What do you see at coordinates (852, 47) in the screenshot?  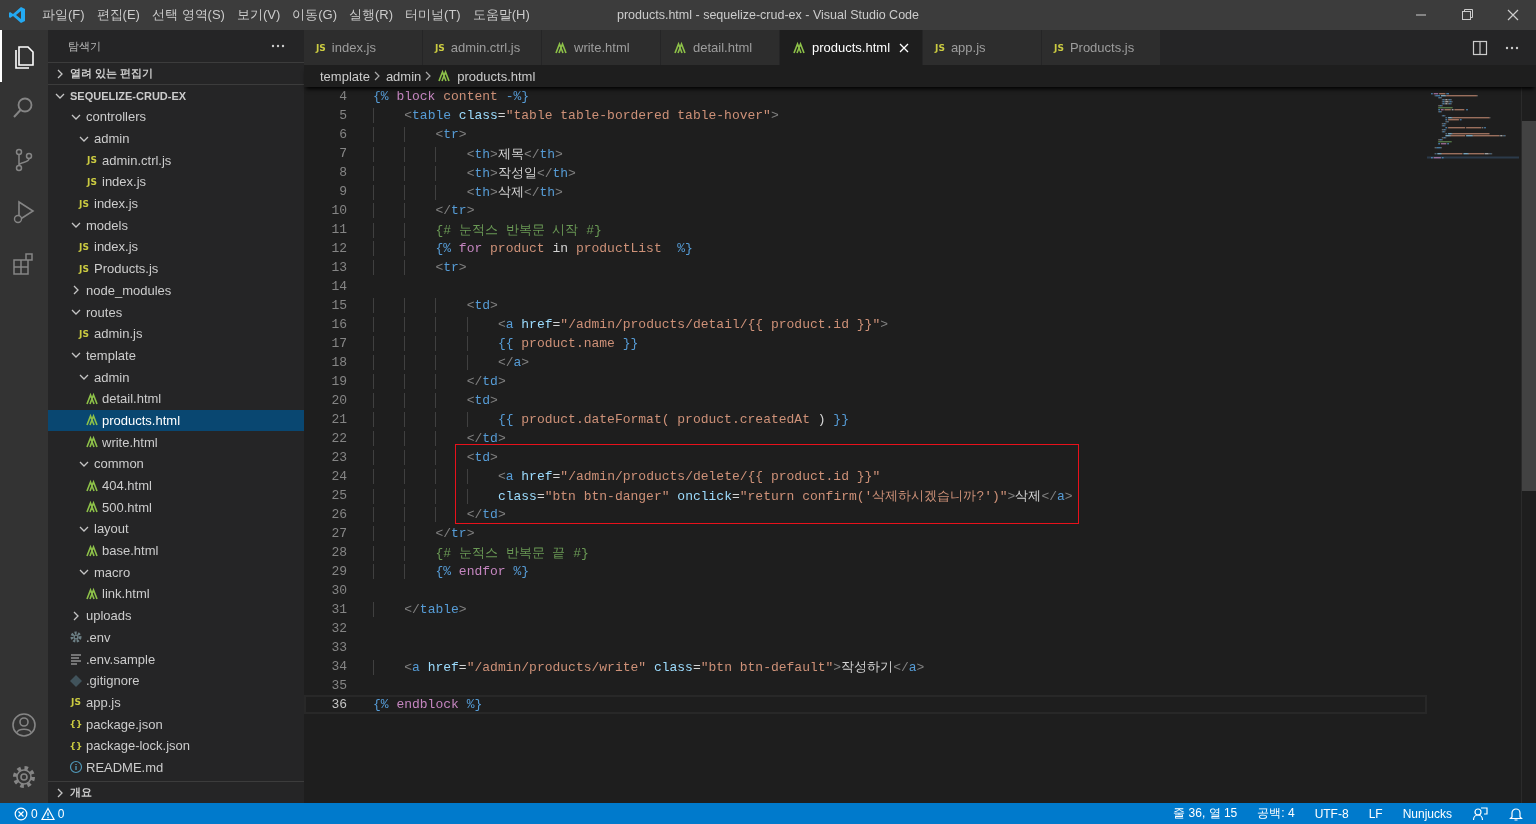 I see `editor-tab: products.html` at bounding box center [852, 47].